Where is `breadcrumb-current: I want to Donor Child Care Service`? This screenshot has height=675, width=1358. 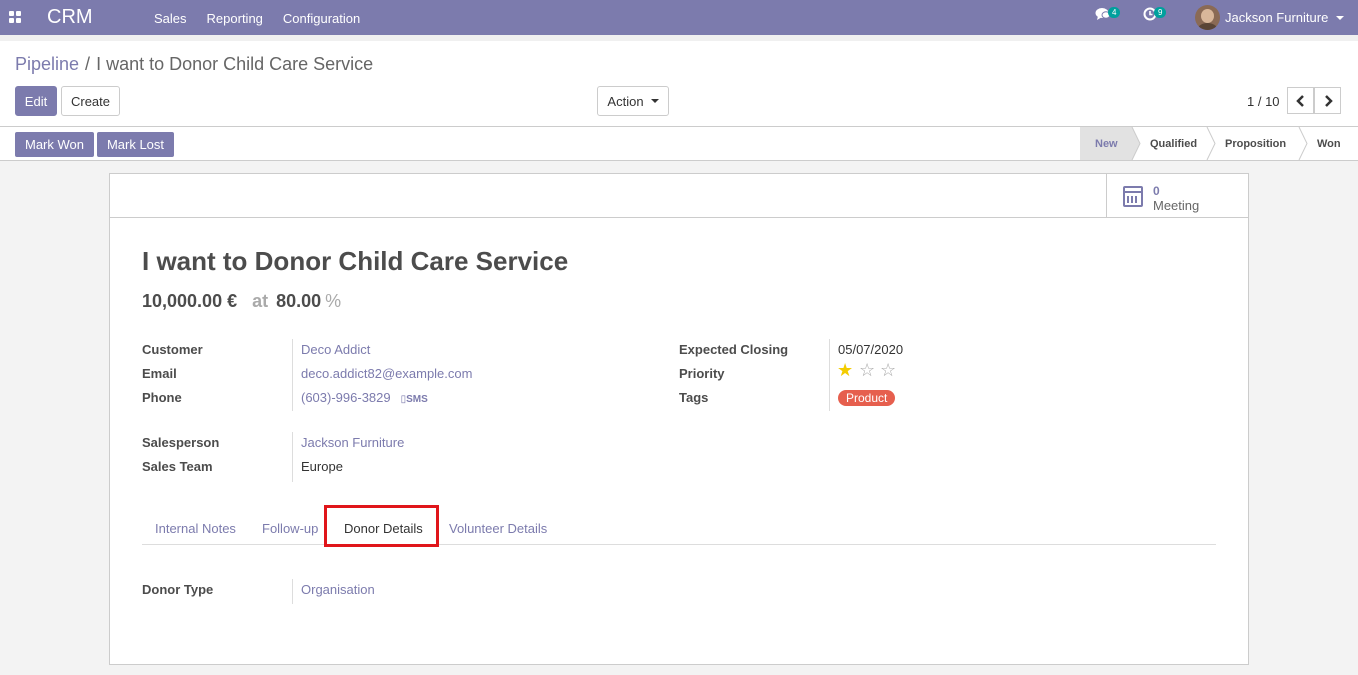
breadcrumb-current: I want to Donor Child Care Service is located at coordinates (235, 64).